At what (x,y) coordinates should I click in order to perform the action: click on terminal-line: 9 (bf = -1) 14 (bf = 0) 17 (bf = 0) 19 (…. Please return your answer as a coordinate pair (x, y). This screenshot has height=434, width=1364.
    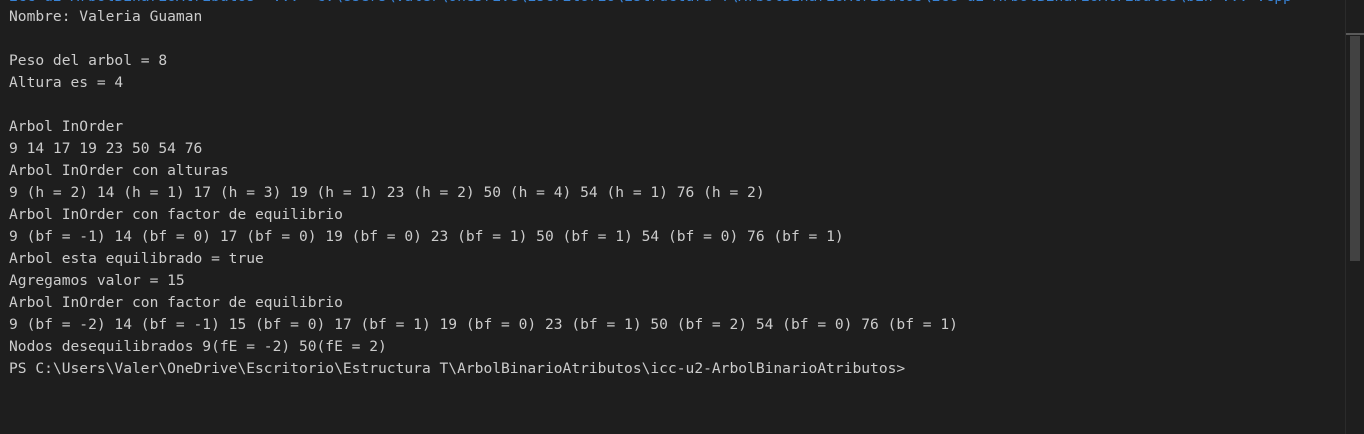
    Looking at the image, I should click on (426, 236).